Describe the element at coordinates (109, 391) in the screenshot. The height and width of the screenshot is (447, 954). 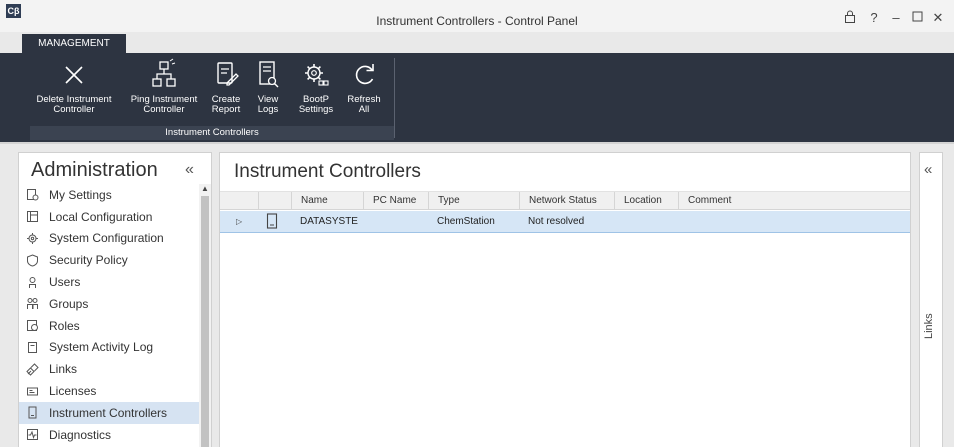
I see `sidebar-item-licenses: Licenses` at that location.